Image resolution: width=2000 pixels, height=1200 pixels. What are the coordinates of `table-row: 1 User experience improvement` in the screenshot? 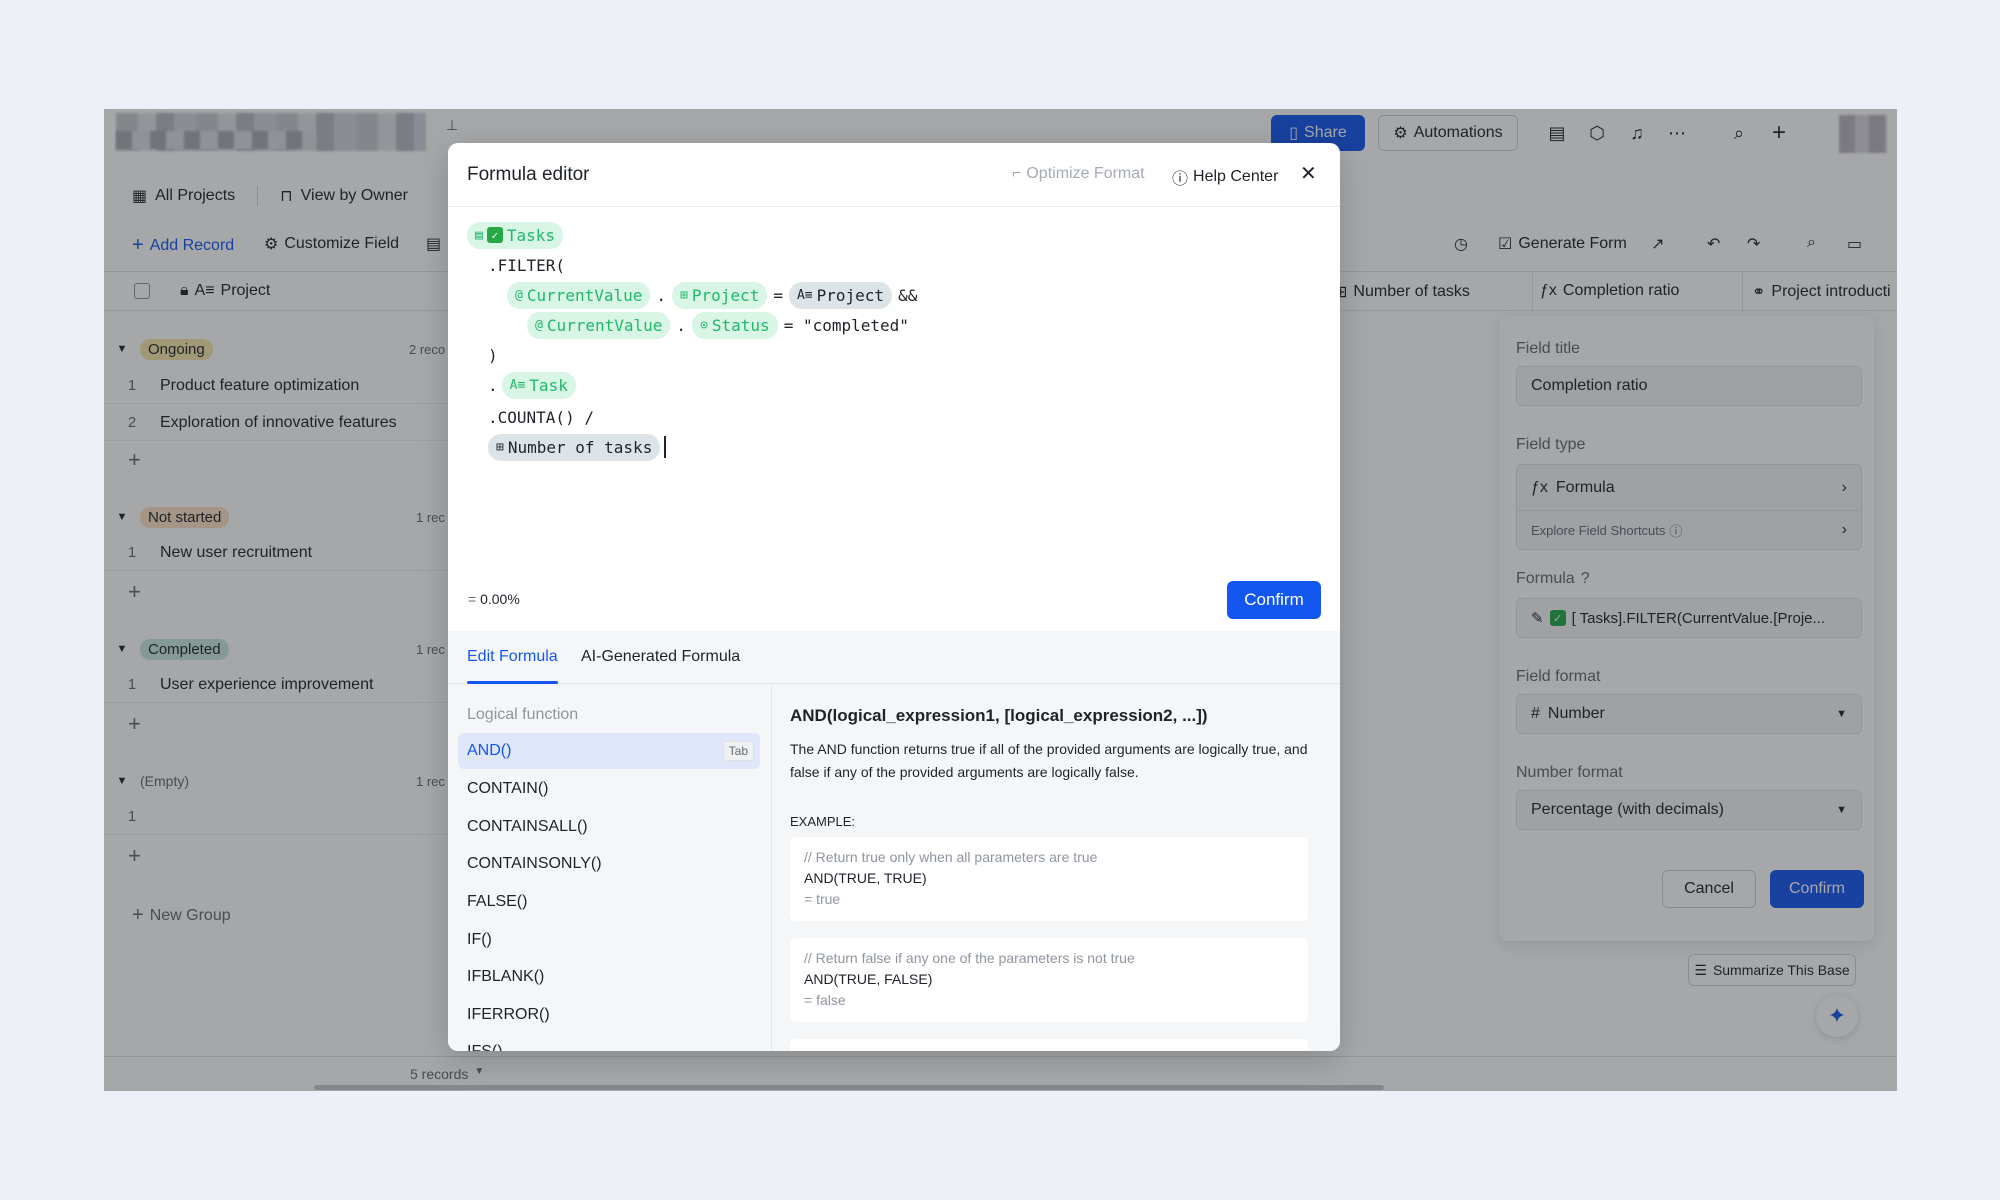 It's located at (279, 685).